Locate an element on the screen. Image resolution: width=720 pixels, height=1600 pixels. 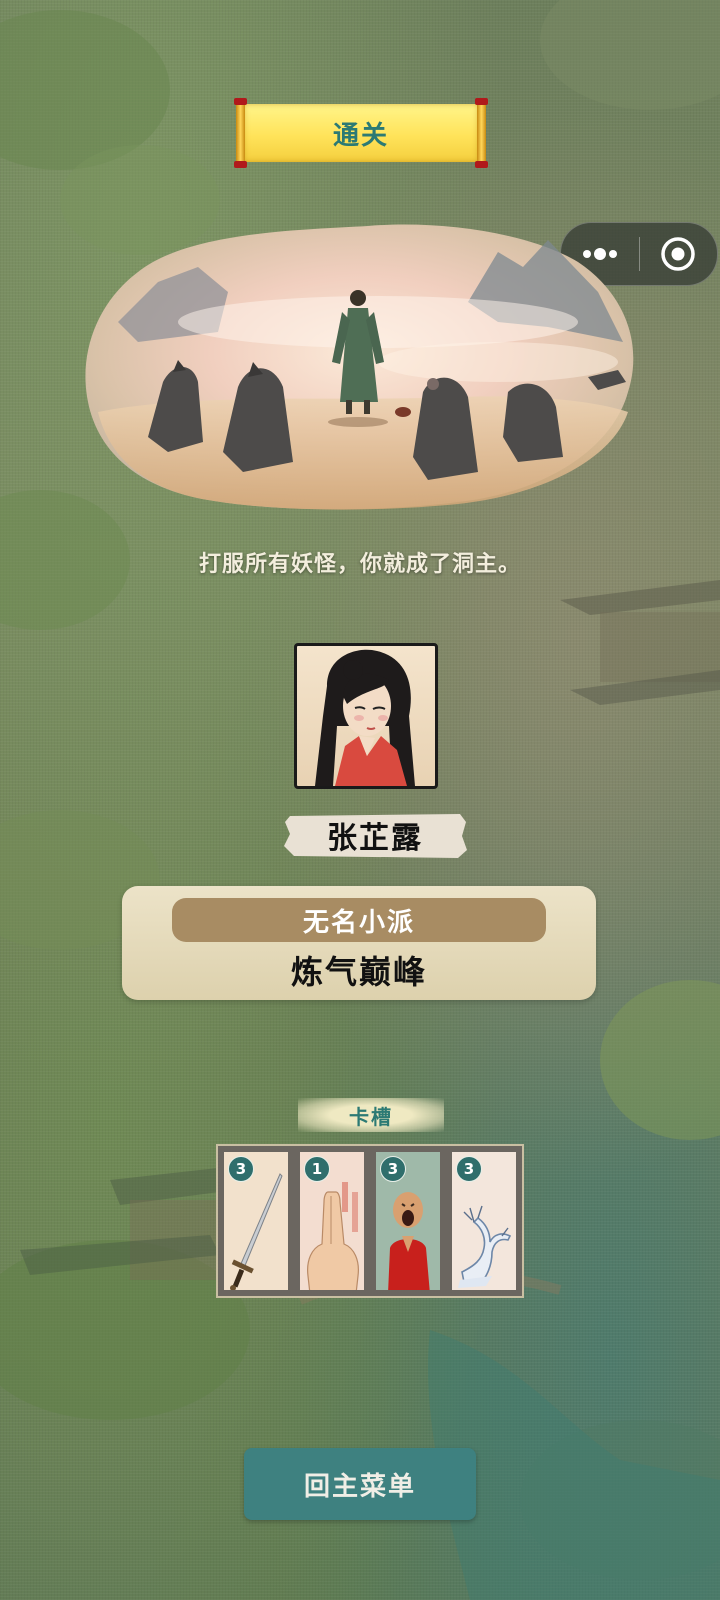
player-avatar is located at coordinates (366, 716).